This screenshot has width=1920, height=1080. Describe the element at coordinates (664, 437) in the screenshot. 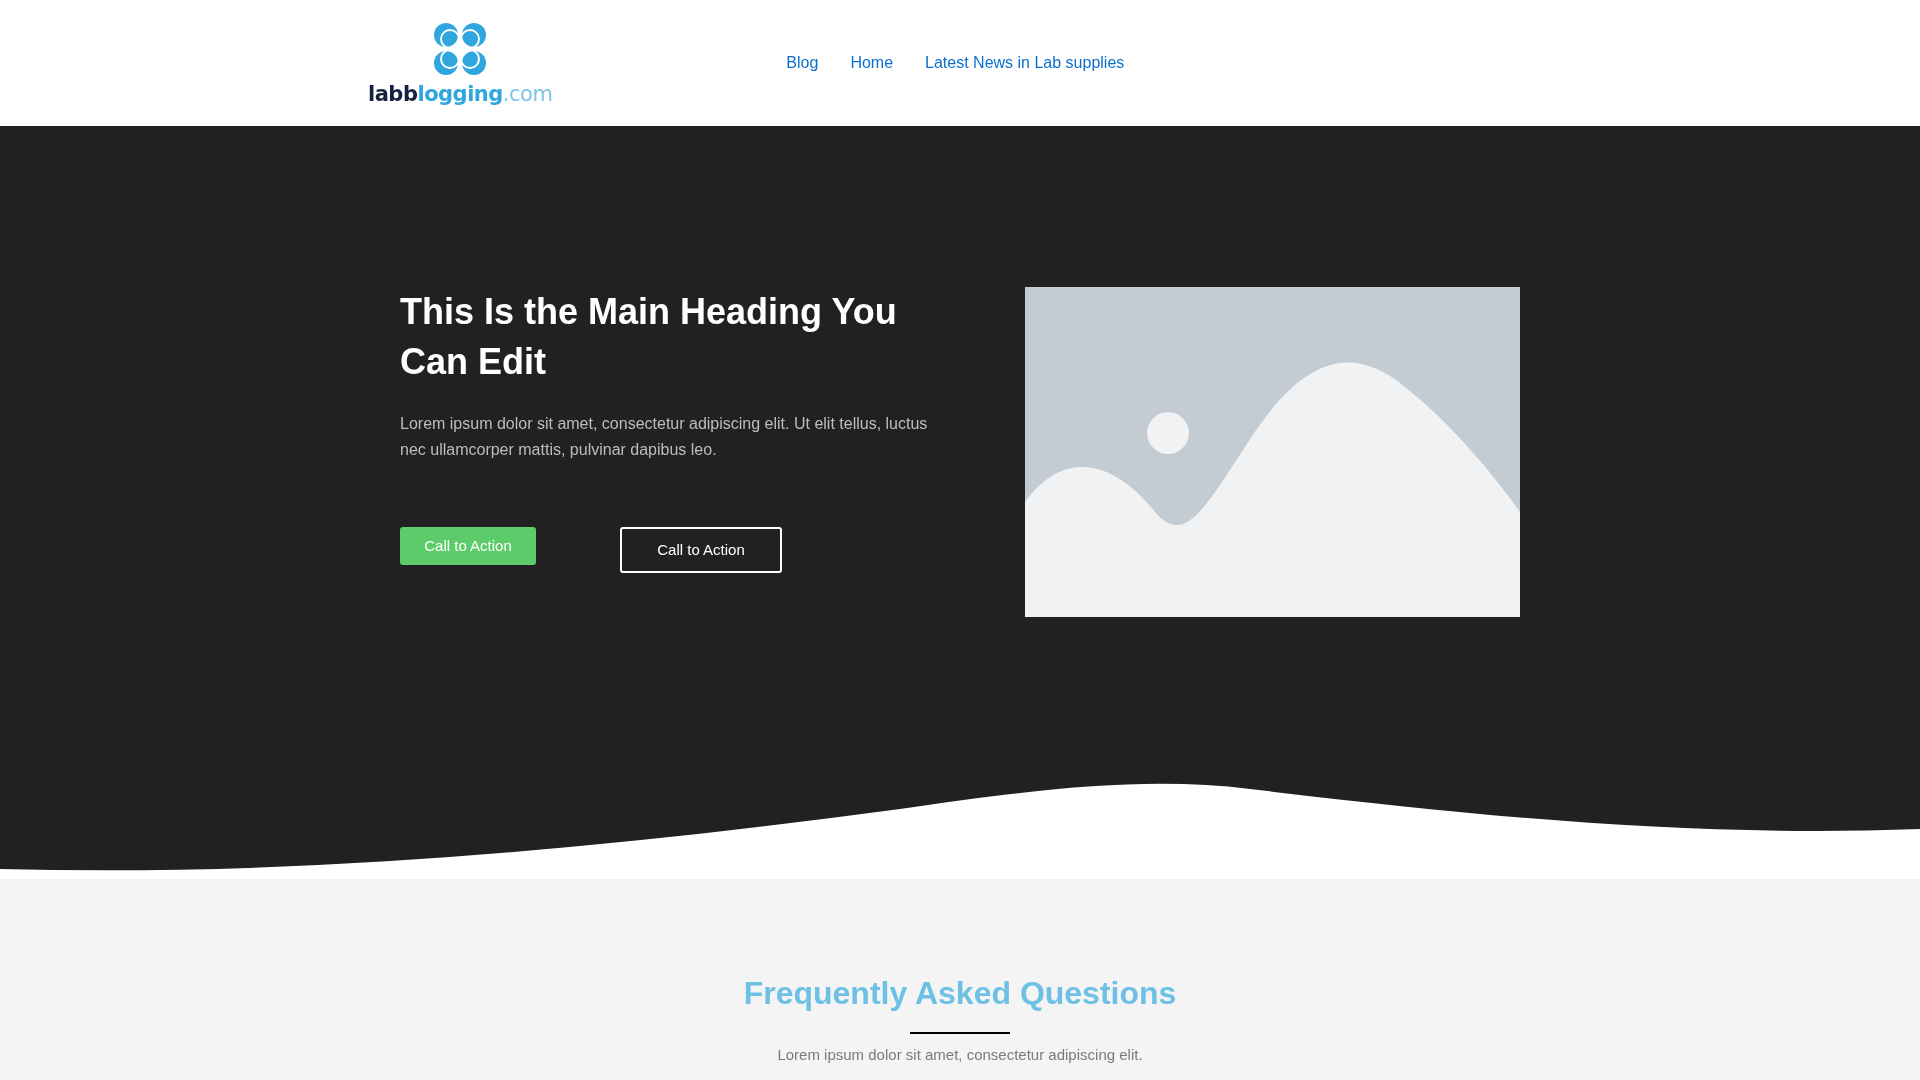

I see `hero-text: Lorem ipsum dolor sit amet, consectetur adipiscing elit. Ut elit tellus, luctus nec ullamcorper mattis, pulvinar dapibus leo.` at that location.